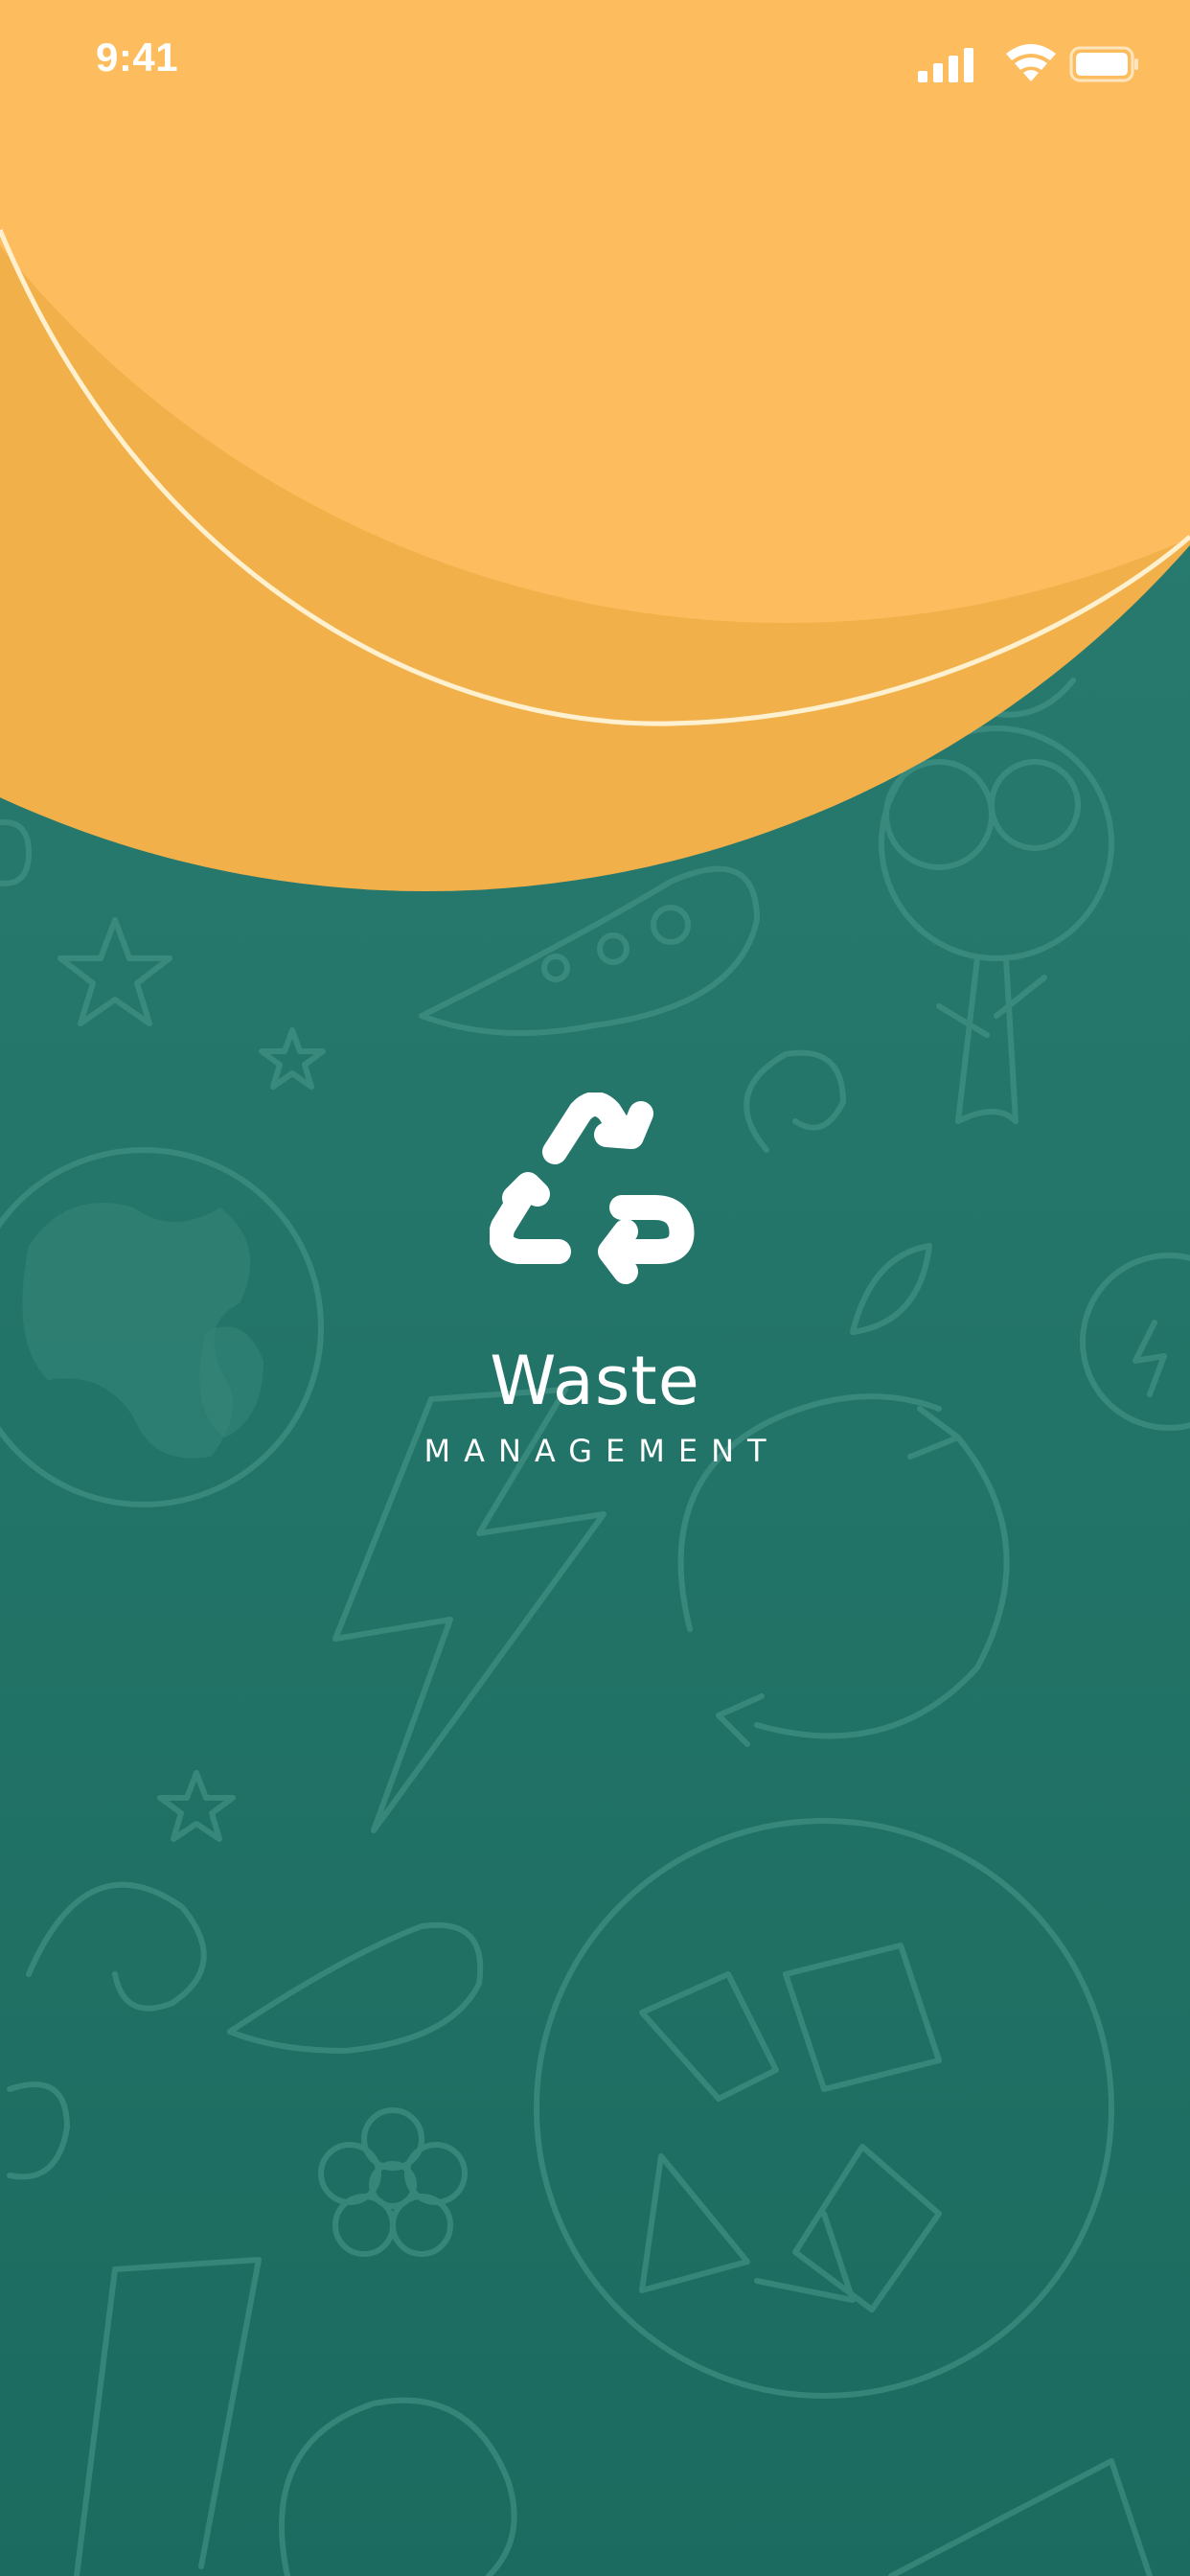 The height and width of the screenshot is (2576, 1190). What do you see at coordinates (393, 2182) in the screenshot?
I see `flower-doodle` at bounding box center [393, 2182].